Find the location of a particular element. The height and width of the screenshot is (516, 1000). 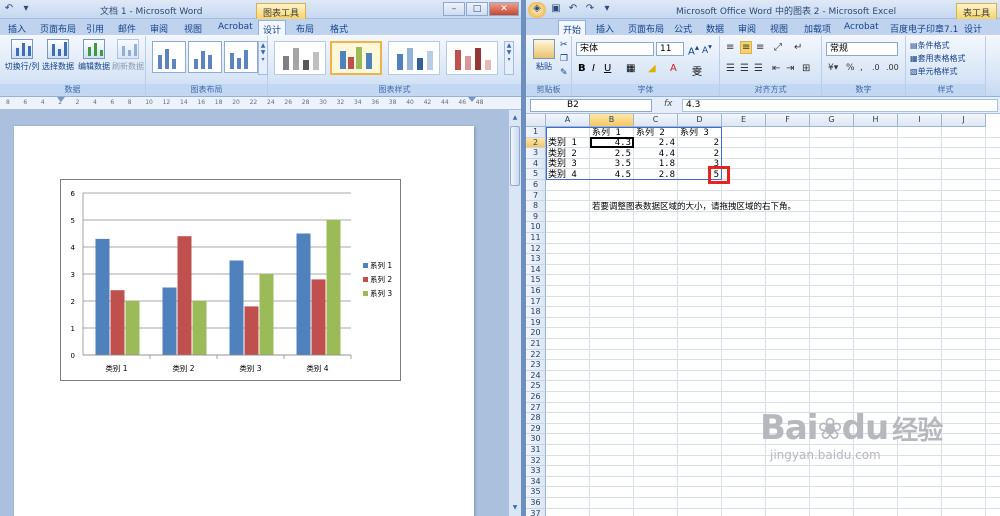

font-name-select: 宋体 is located at coordinates (615, 49).